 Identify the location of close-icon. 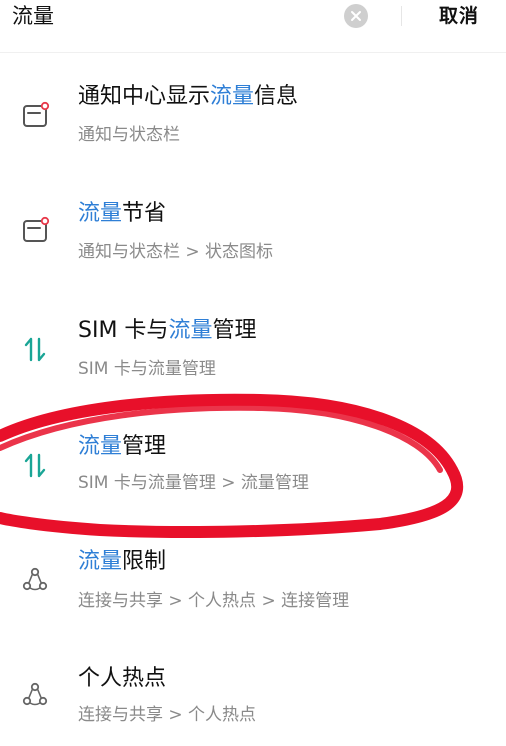
(356, 16).